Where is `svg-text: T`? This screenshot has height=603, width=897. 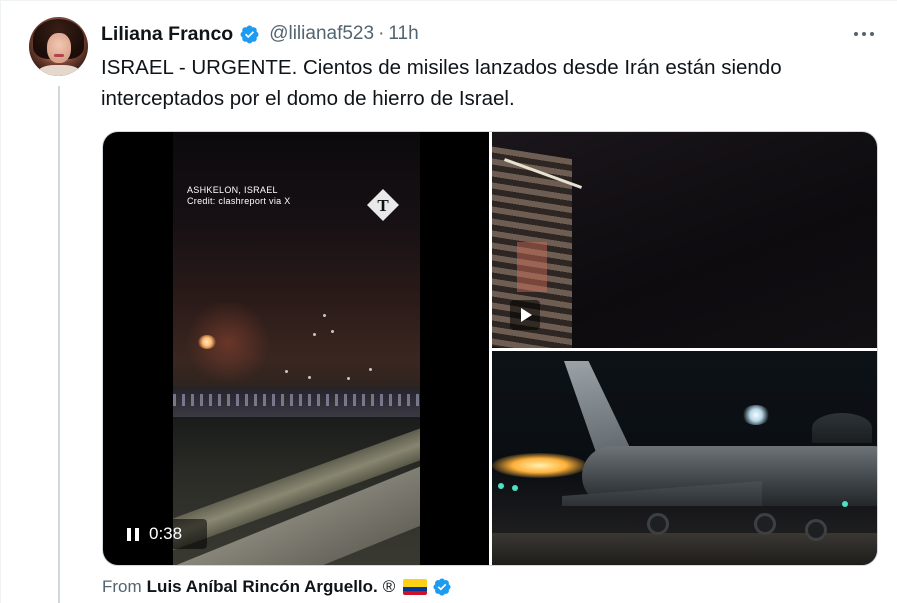 svg-text: T is located at coordinates (383, 205).